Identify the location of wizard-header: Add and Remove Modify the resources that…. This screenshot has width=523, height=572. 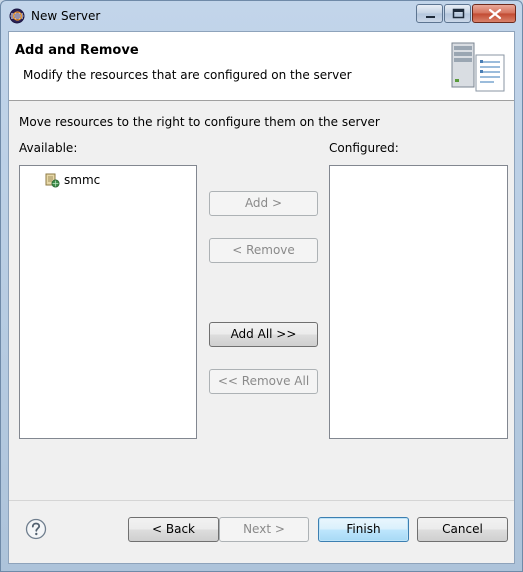
(261, 66).